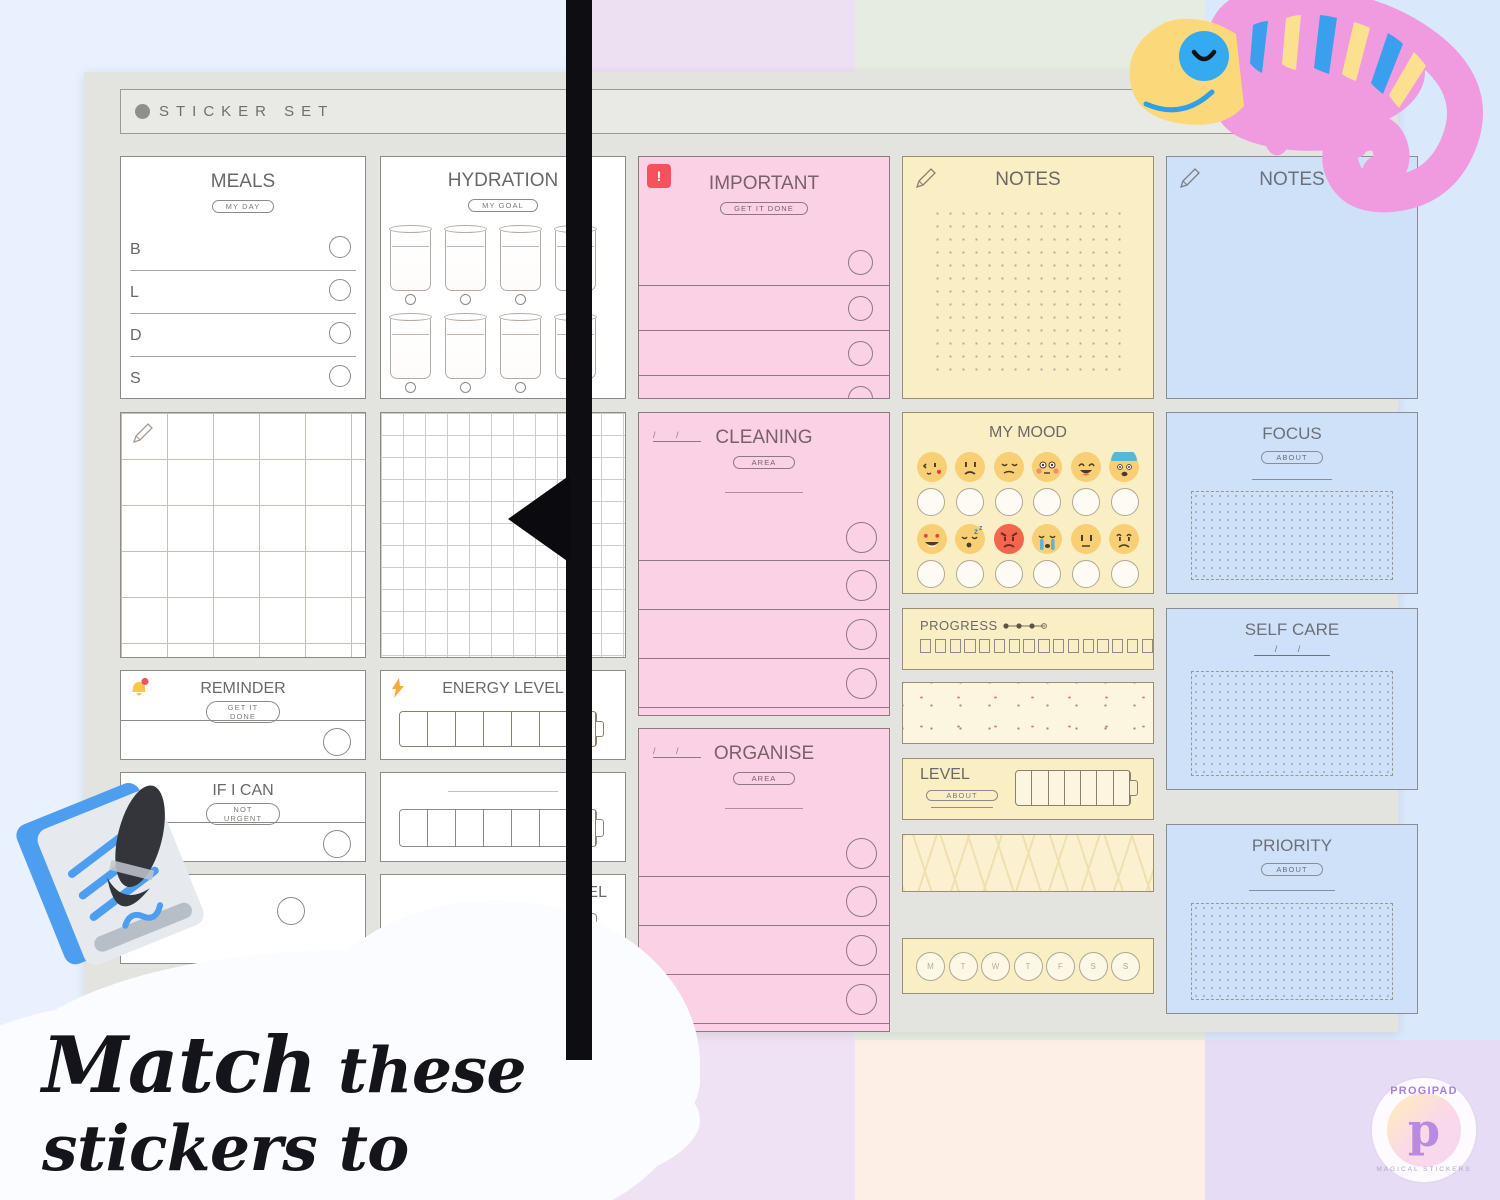 The image size is (1500, 1200). I want to click on flushed-emoji, so click(1047, 467).